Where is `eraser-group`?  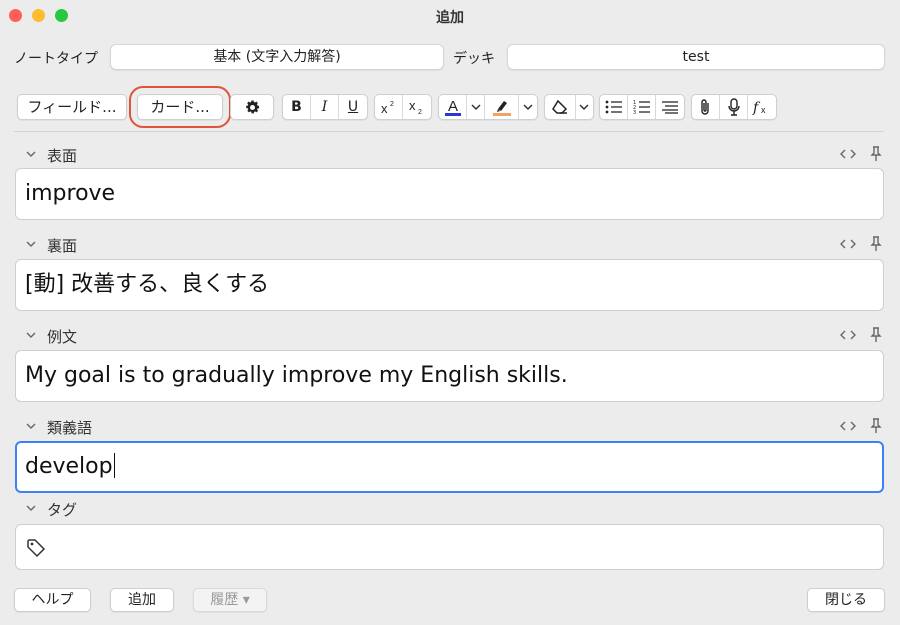
eraser-group is located at coordinates (569, 107).